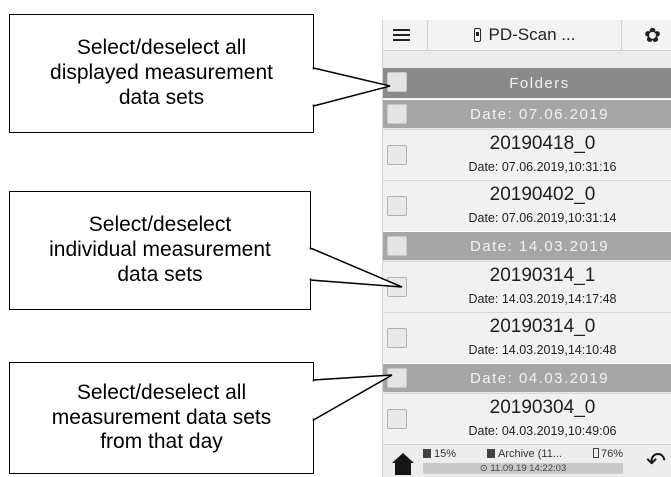 The image size is (671, 477). Describe the element at coordinates (539, 83) in the screenshot. I see `folders-label: Folders` at that location.